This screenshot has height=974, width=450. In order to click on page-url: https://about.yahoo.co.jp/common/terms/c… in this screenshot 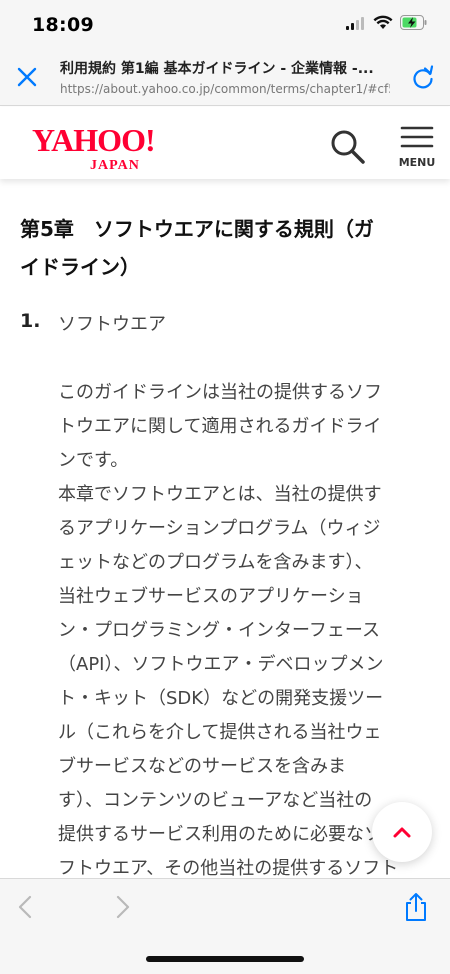, I will do `click(225, 89)`.